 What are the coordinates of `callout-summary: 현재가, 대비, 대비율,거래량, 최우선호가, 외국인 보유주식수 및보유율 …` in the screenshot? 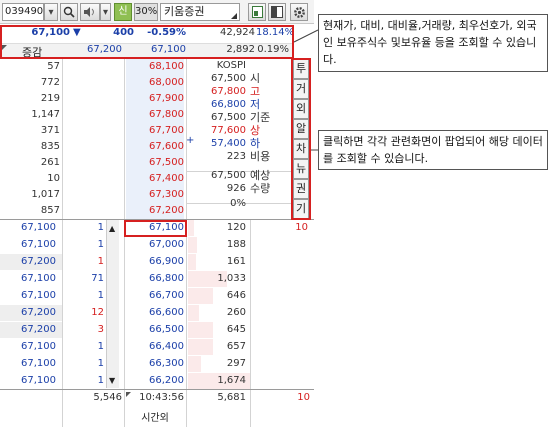 It's located at (433, 43).